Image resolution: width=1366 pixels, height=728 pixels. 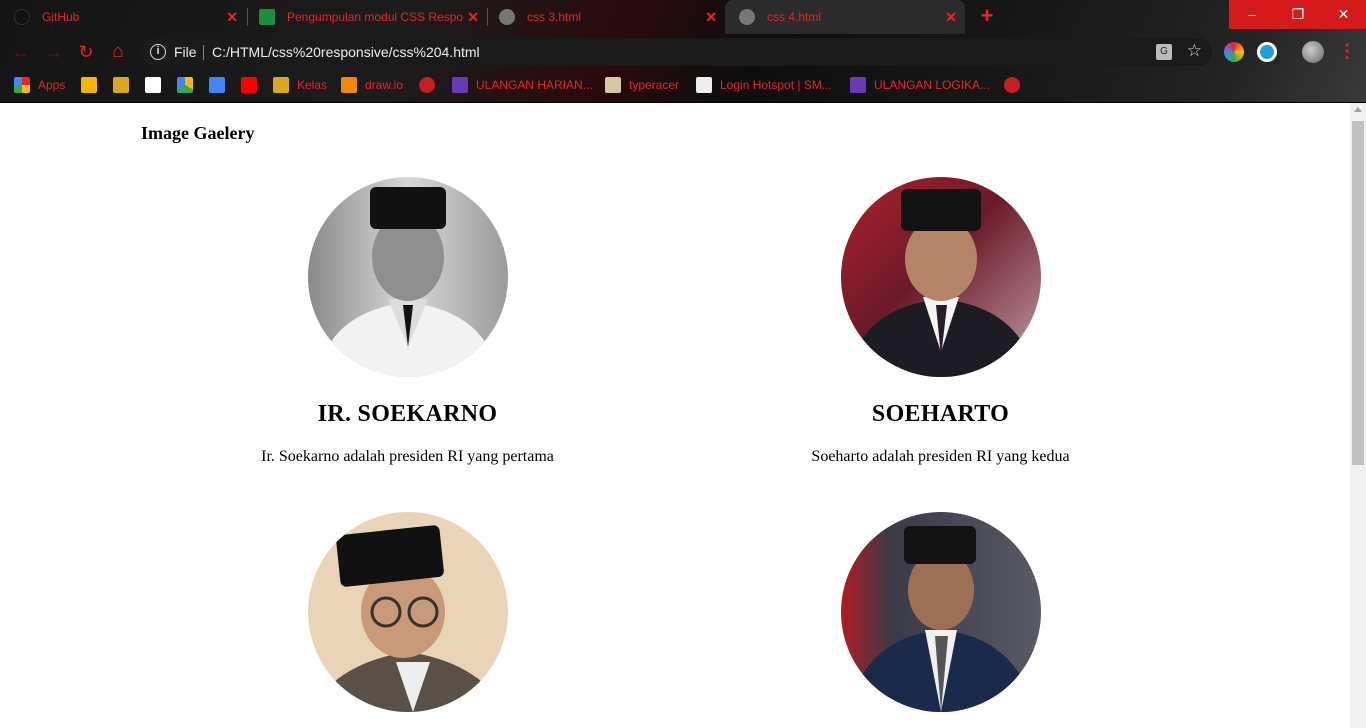 What do you see at coordinates (704, 85) in the screenshot?
I see `hotspot-icon` at bounding box center [704, 85].